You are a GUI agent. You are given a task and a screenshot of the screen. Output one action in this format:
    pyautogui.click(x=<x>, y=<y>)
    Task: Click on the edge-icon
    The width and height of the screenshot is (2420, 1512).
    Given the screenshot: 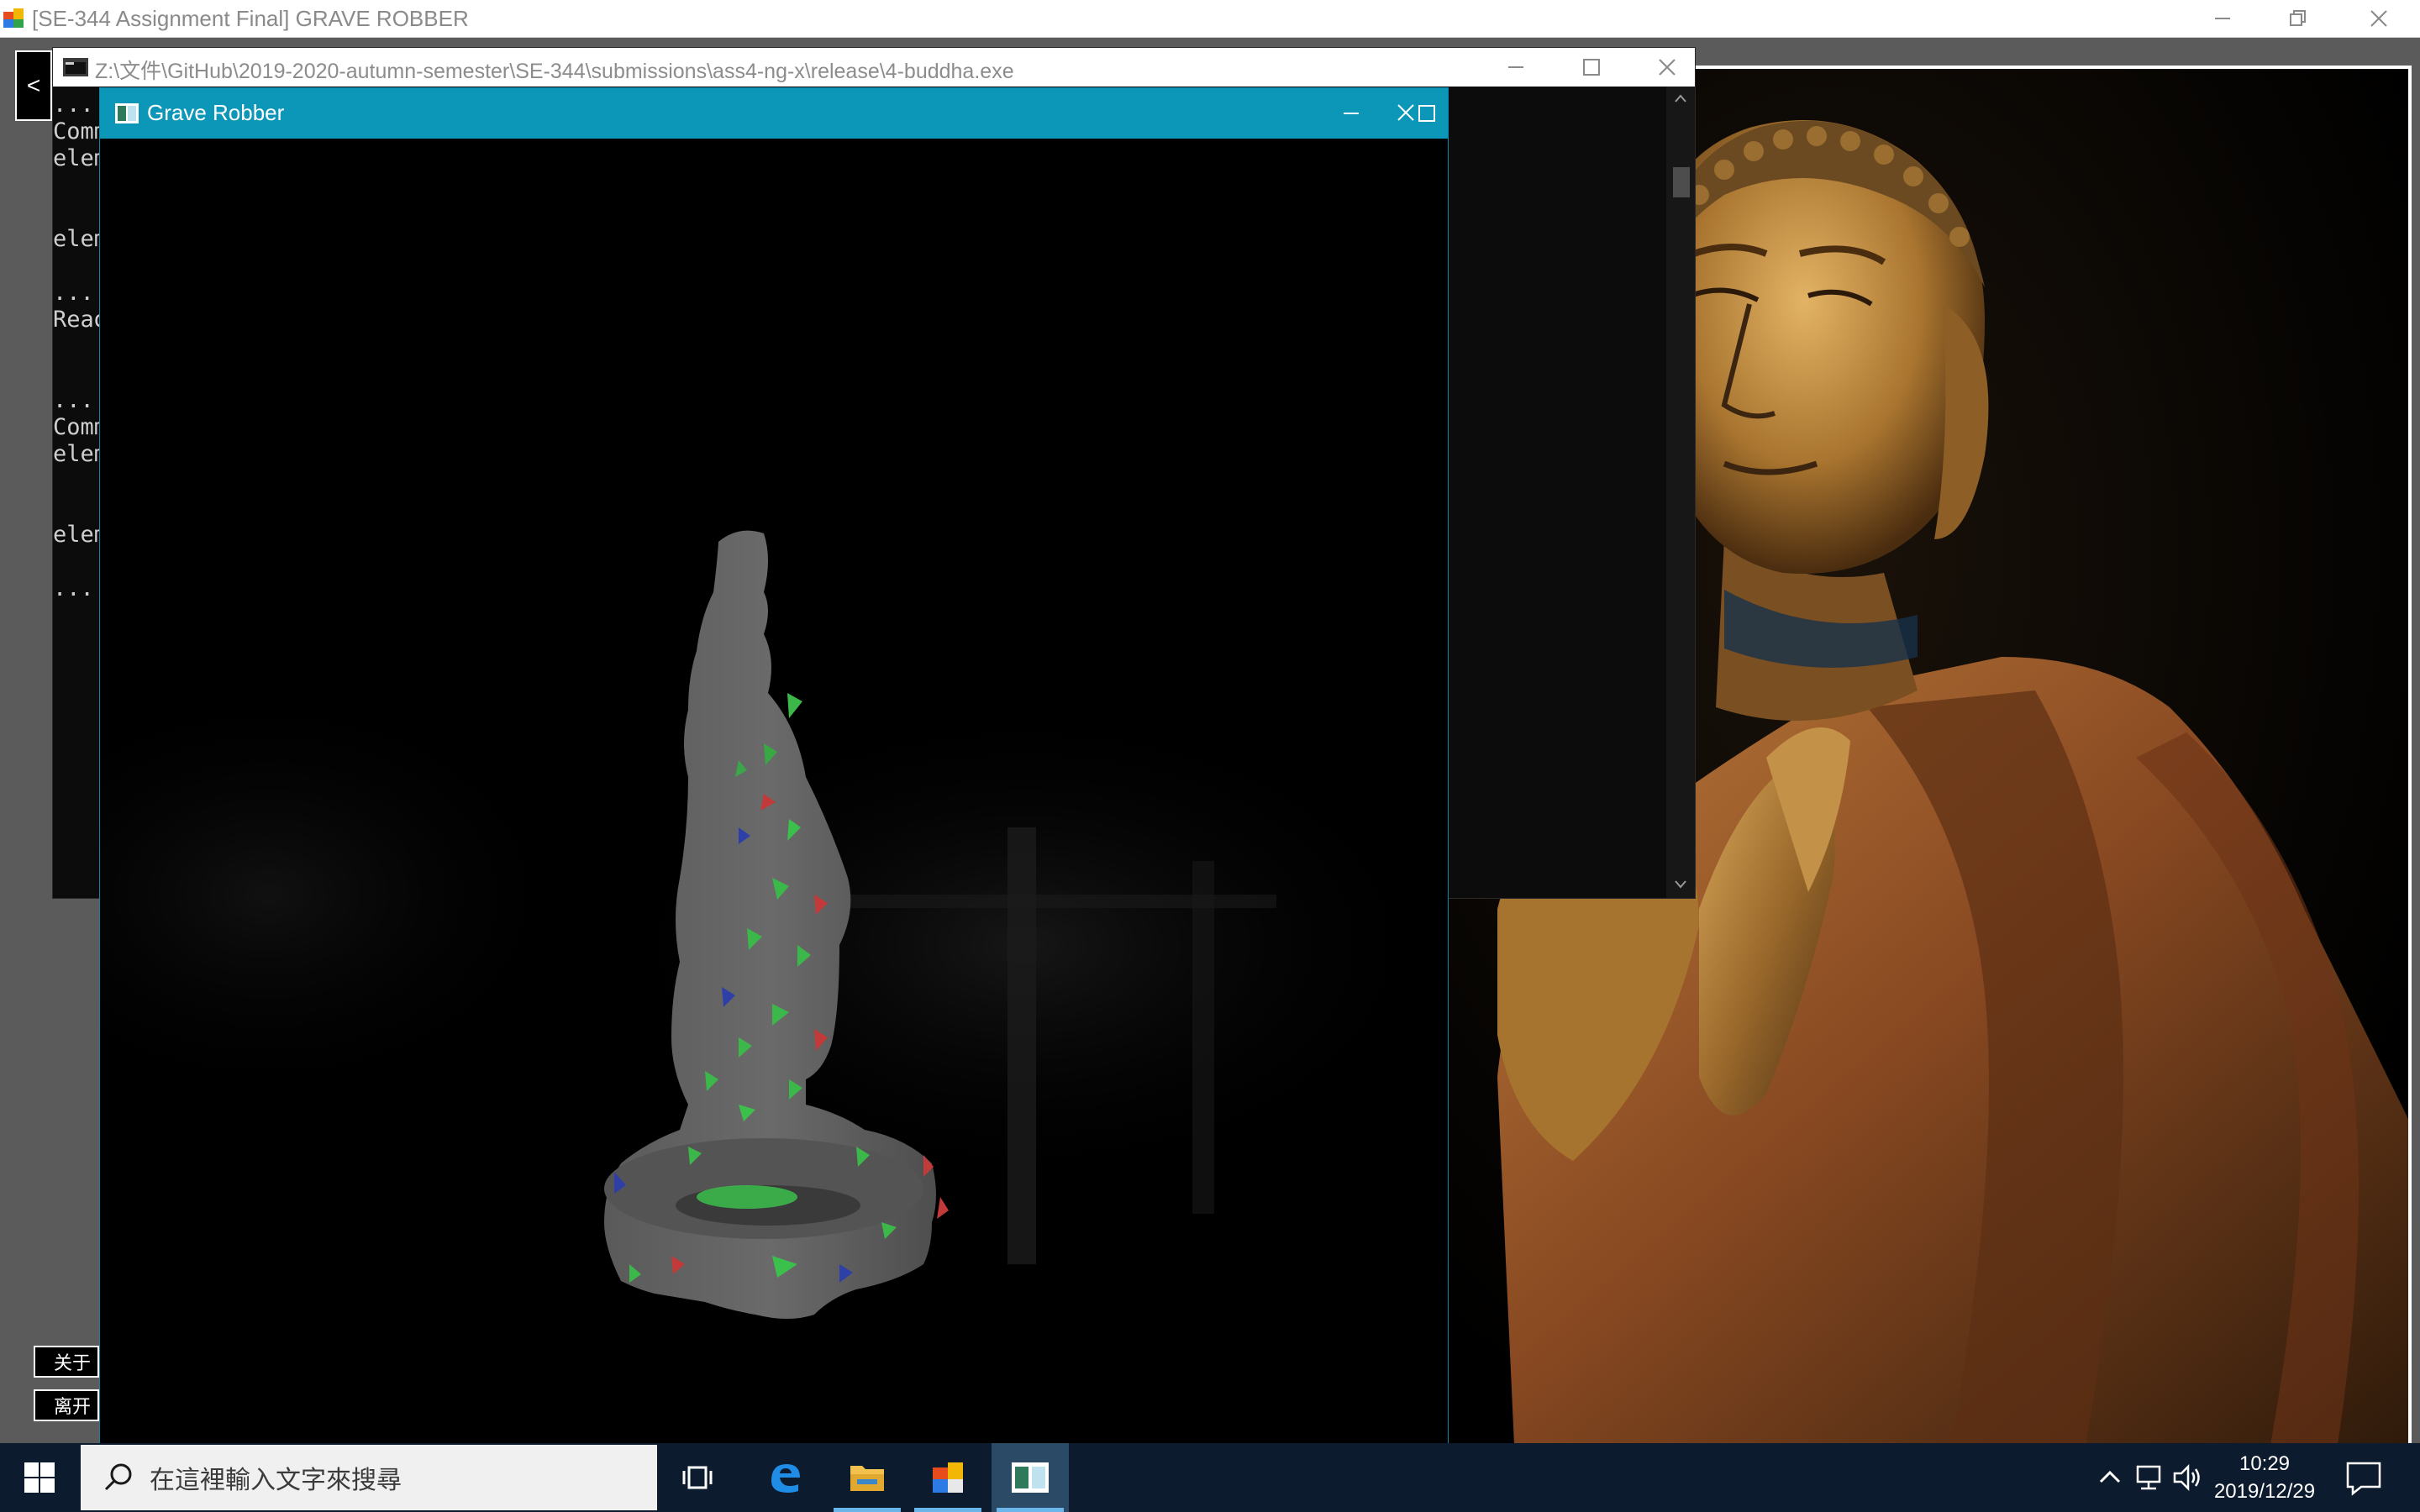 What is the action you would take?
    pyautogui.click(x=785, y=1478)
    